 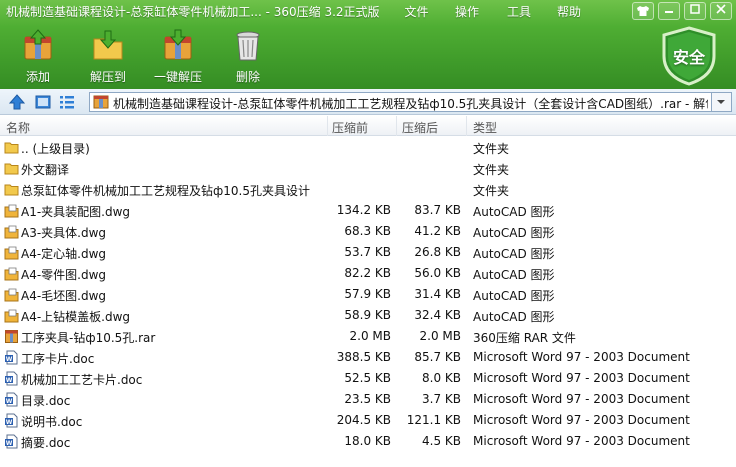 I want to click on folder-icon, so click(x=11, y=169).